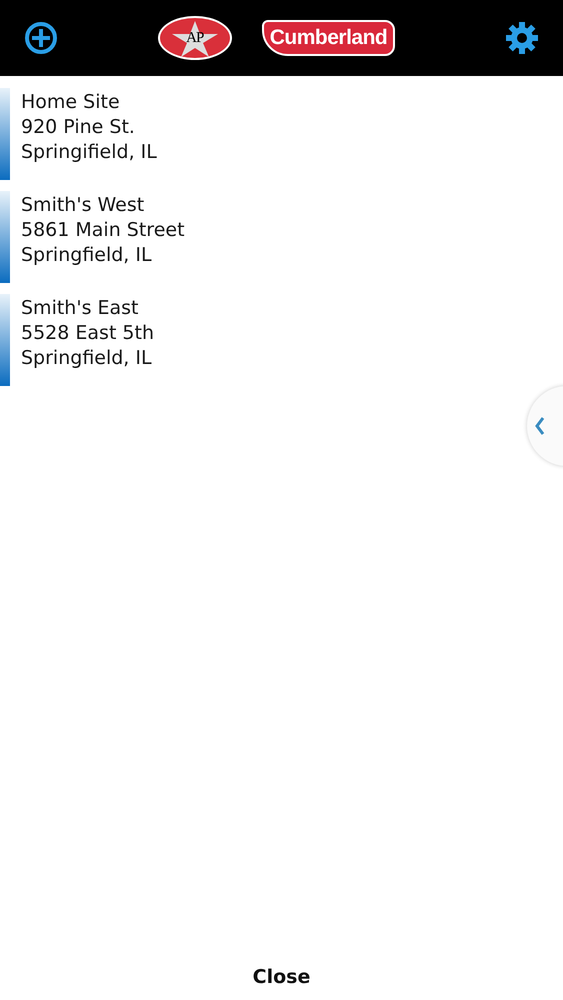 This screenshot has width=563, height=1000. What do you see at coordinates (329, 38) in the screenshot?
I see `brand-logo: Cumberland` at bounding box center [329, 38].